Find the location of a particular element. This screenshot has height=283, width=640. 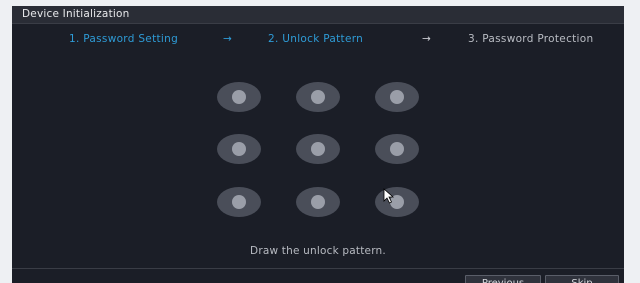

mouse-cursor-icon is located at coordinates (389, 196).